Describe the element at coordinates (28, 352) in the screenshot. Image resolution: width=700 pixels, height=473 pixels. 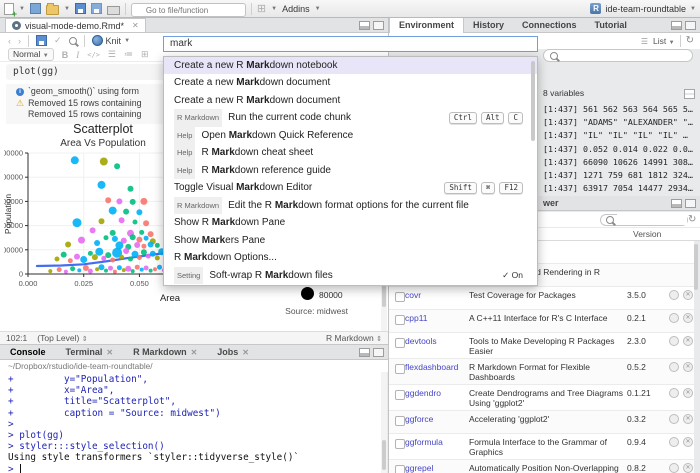
I see `tab-console: Console` at that location.